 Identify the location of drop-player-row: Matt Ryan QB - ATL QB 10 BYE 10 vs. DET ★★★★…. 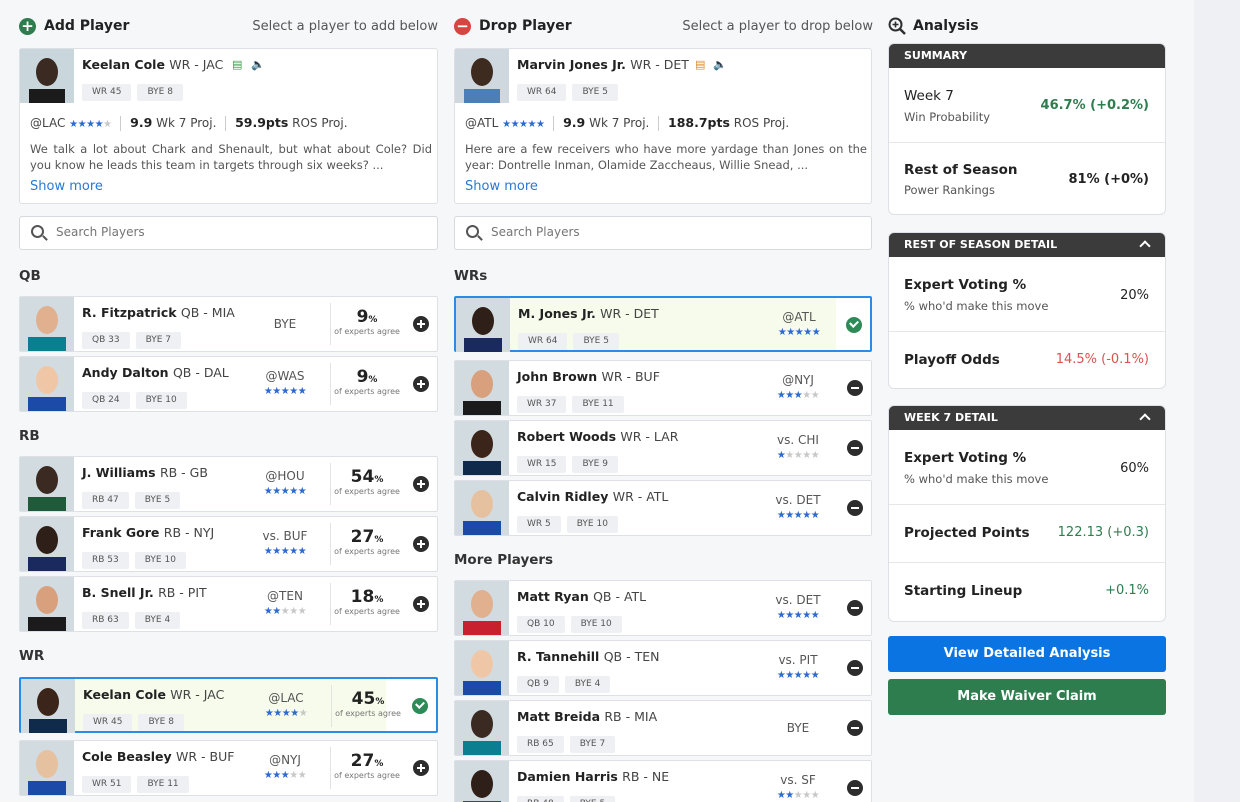
(663, 608).